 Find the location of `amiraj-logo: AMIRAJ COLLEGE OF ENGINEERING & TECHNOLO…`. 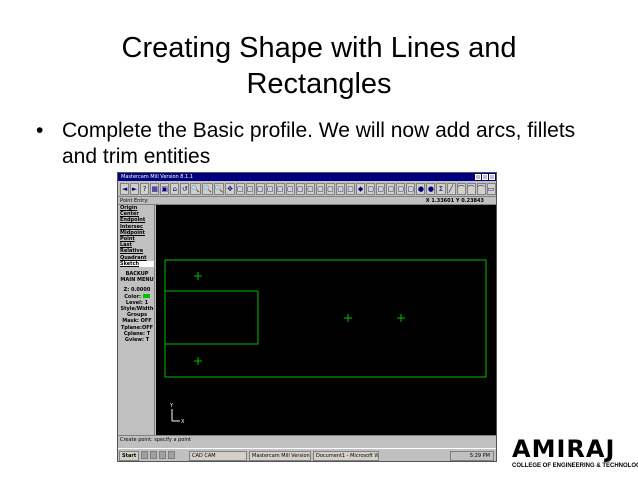

amiraj-logo: AMIRAJ COLLEGE OF ENGINEERING & TECHNOLO… is located at coordinates (575, 452).